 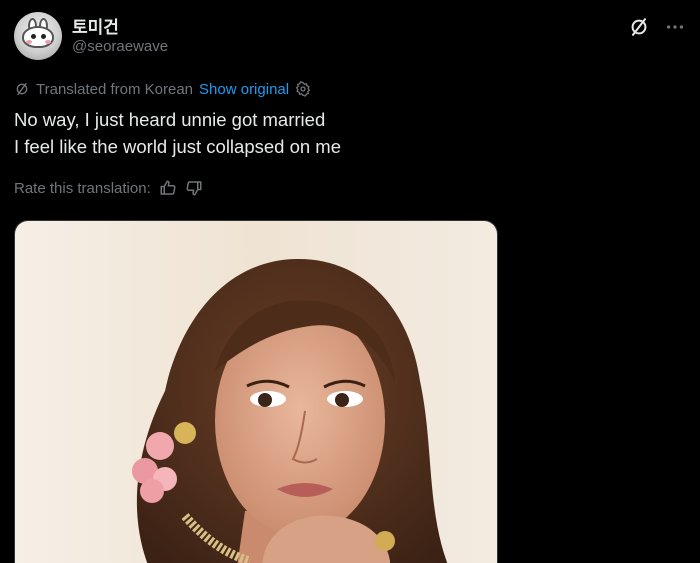 I want to click on grok-icon, so click(x=639, y=27).